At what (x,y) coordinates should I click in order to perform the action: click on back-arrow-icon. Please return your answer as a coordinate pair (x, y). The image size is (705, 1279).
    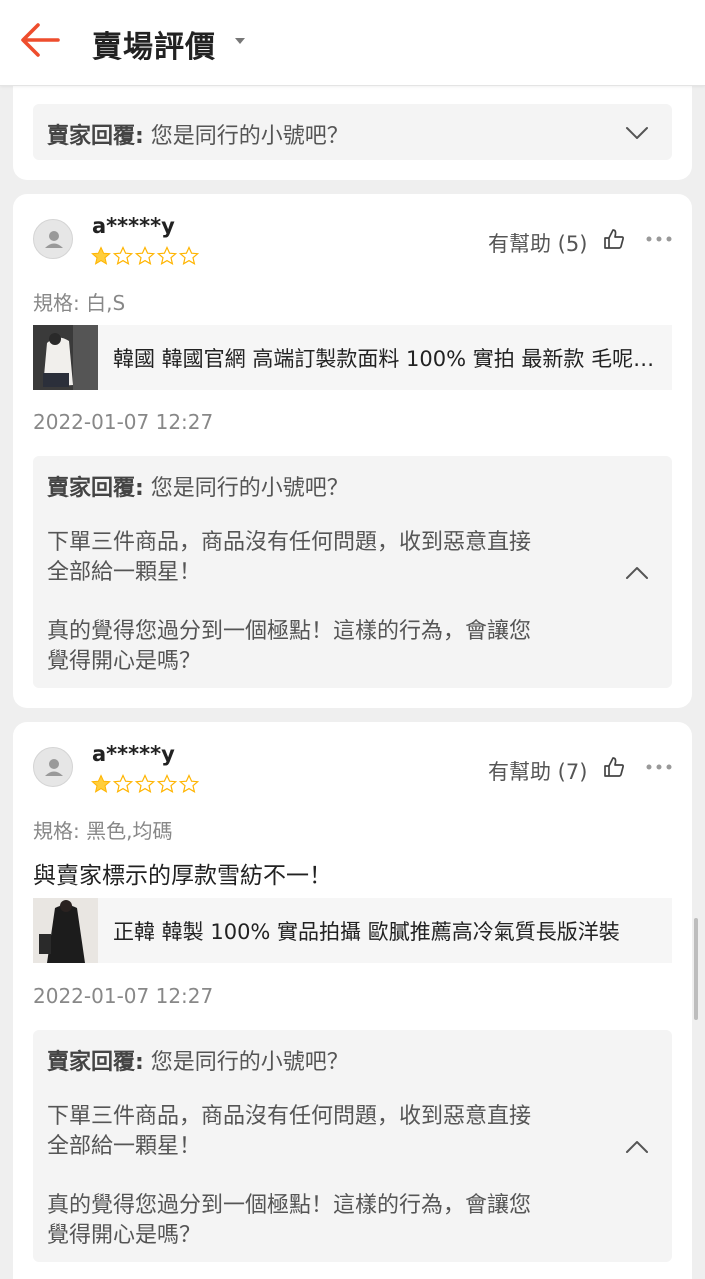
    Looking at the image, I should click on (40, 40).